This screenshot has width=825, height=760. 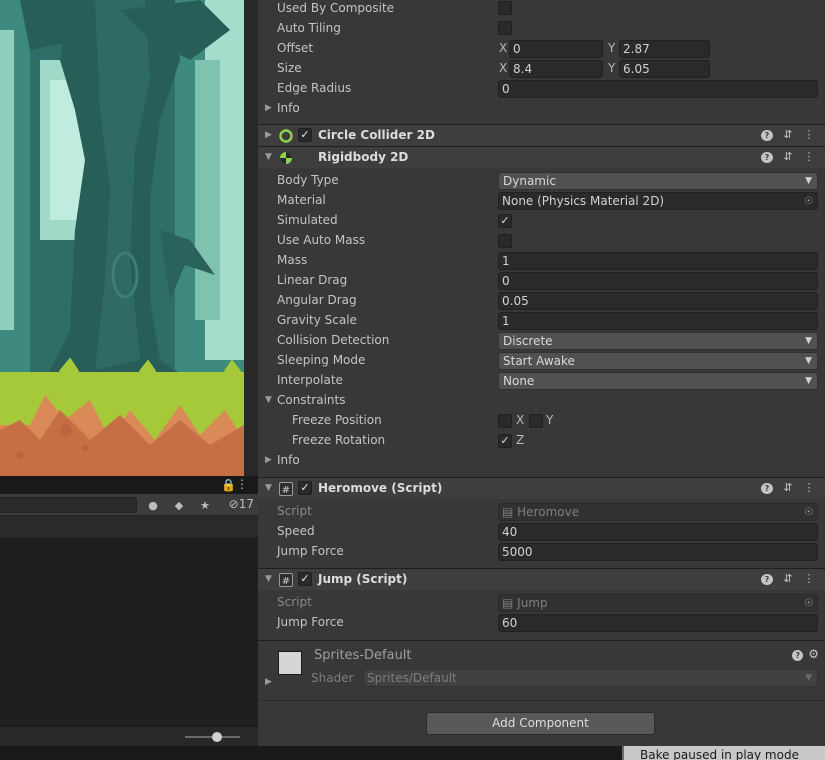 I want to click on filter-by-label-icon: ◆, so click(x=179, y=505).